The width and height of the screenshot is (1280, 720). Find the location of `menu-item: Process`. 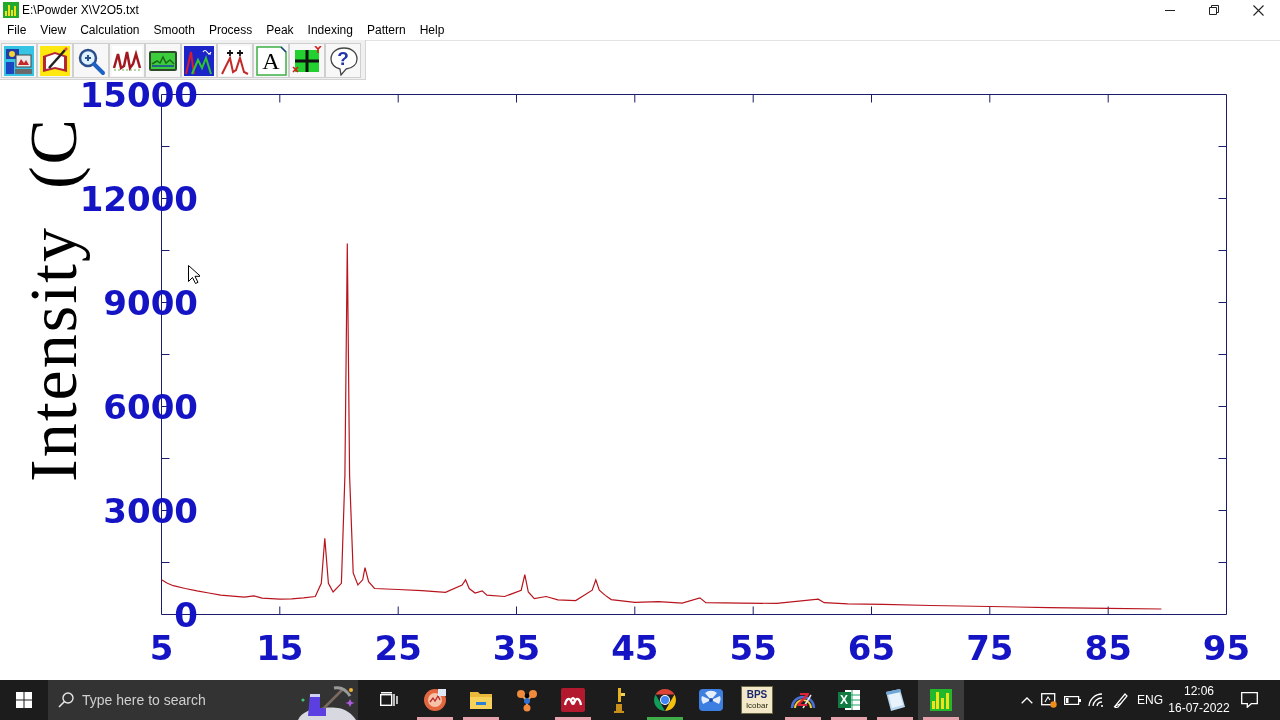

menu-item: Process is located at coordinates (230, 30).